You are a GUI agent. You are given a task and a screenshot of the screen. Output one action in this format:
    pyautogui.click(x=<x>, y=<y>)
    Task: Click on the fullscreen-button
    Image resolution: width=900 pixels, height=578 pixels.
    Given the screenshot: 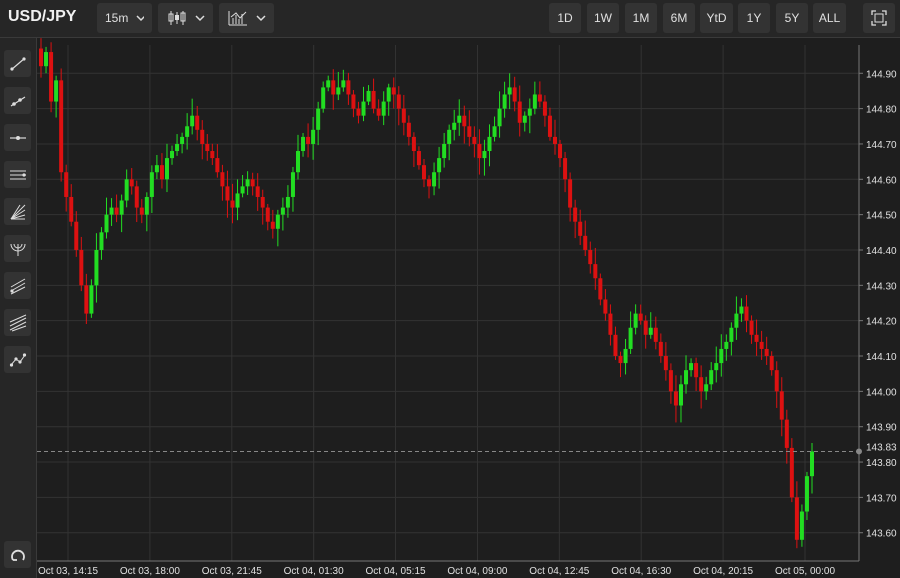 What is the action you would take?
    pyautogui.click(x=879, y=18)
    